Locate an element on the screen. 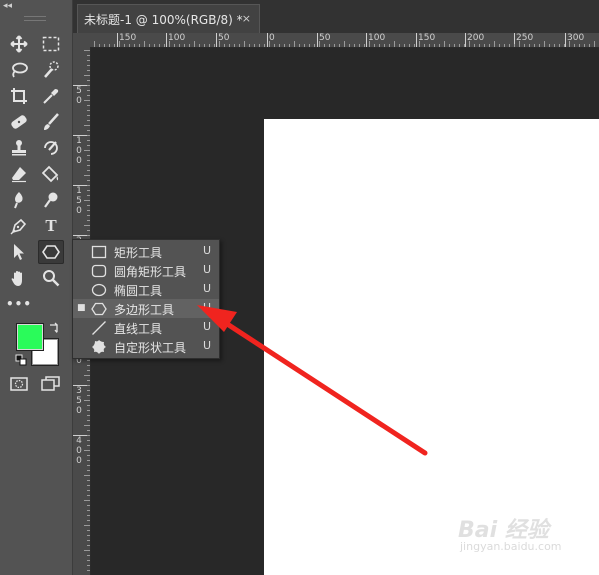 Image resolution: width=599 pixels, height=575 pixels. custom-shape-icon is located at coordinates (99, 347).